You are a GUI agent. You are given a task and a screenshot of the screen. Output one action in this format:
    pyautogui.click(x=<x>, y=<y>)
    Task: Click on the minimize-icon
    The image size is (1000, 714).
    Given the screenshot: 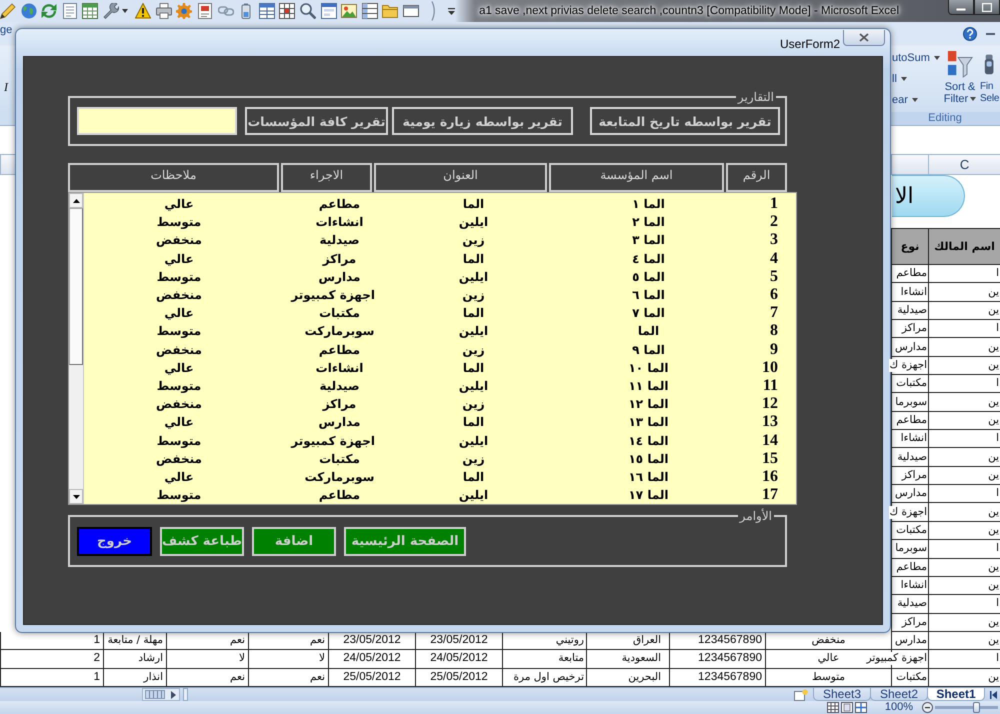 What is the action you would take?
    pyautogui.click(x=990, y=33)
    